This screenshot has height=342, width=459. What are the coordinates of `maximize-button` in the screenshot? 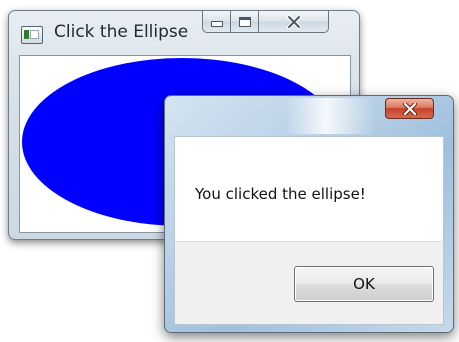 It's located at (245, 22).